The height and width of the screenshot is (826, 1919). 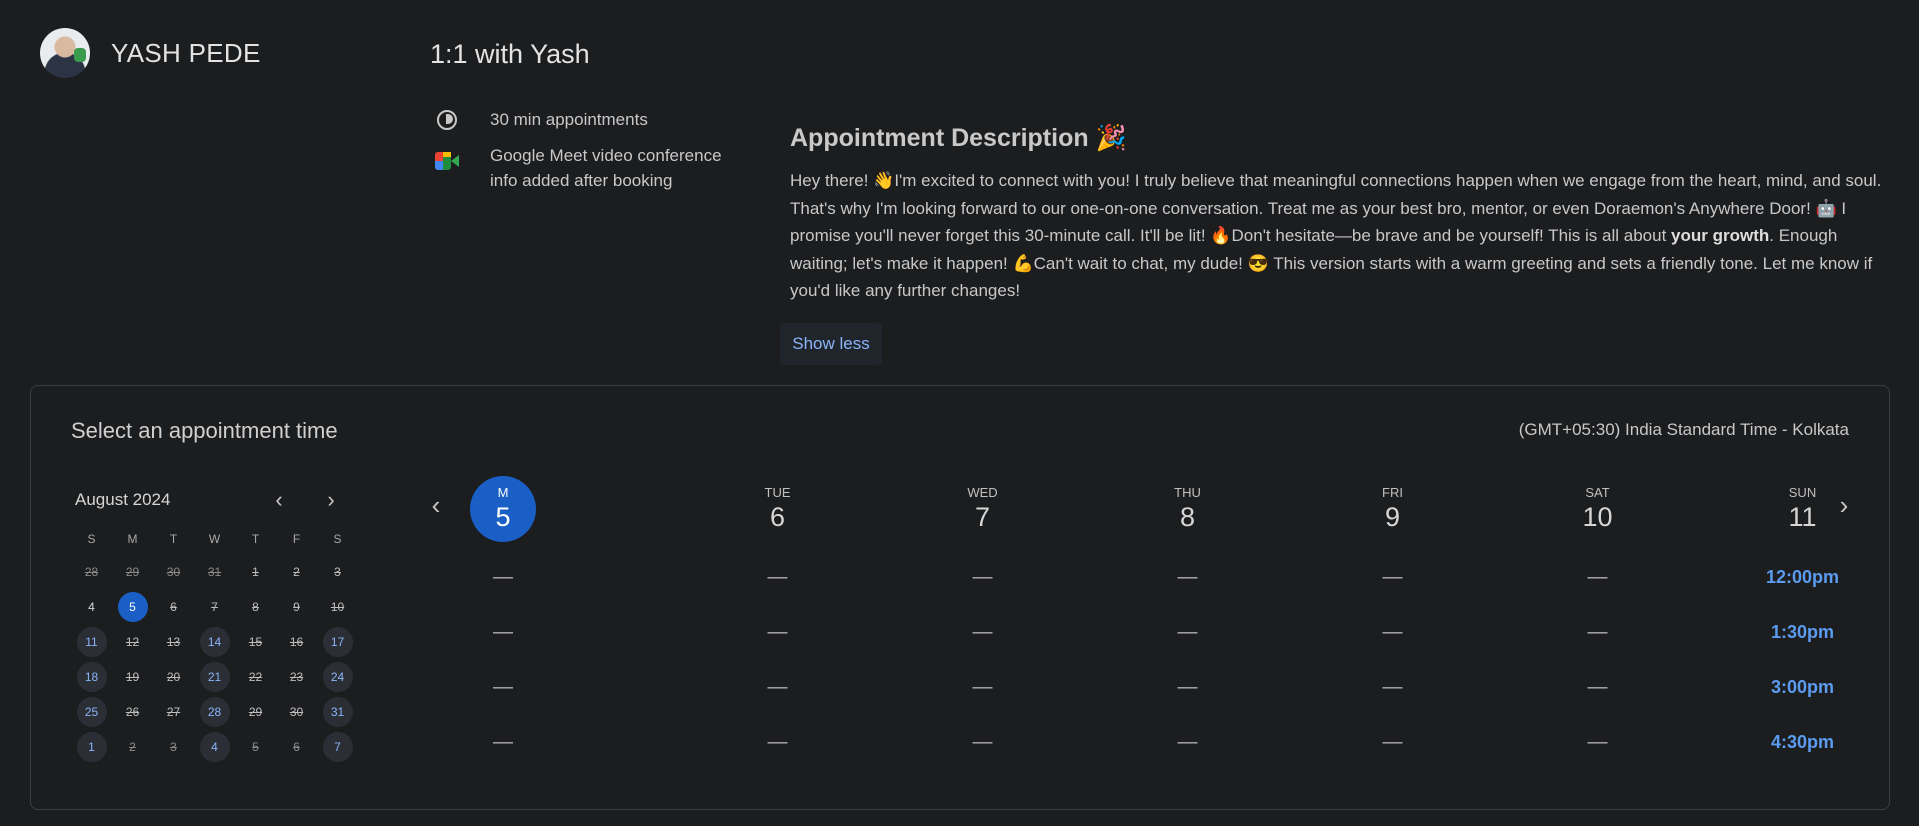 What do you see at coordinates (777, 492) in the screenshot?
I see `day-of-week: TUE` at bounding box center [777, 492].